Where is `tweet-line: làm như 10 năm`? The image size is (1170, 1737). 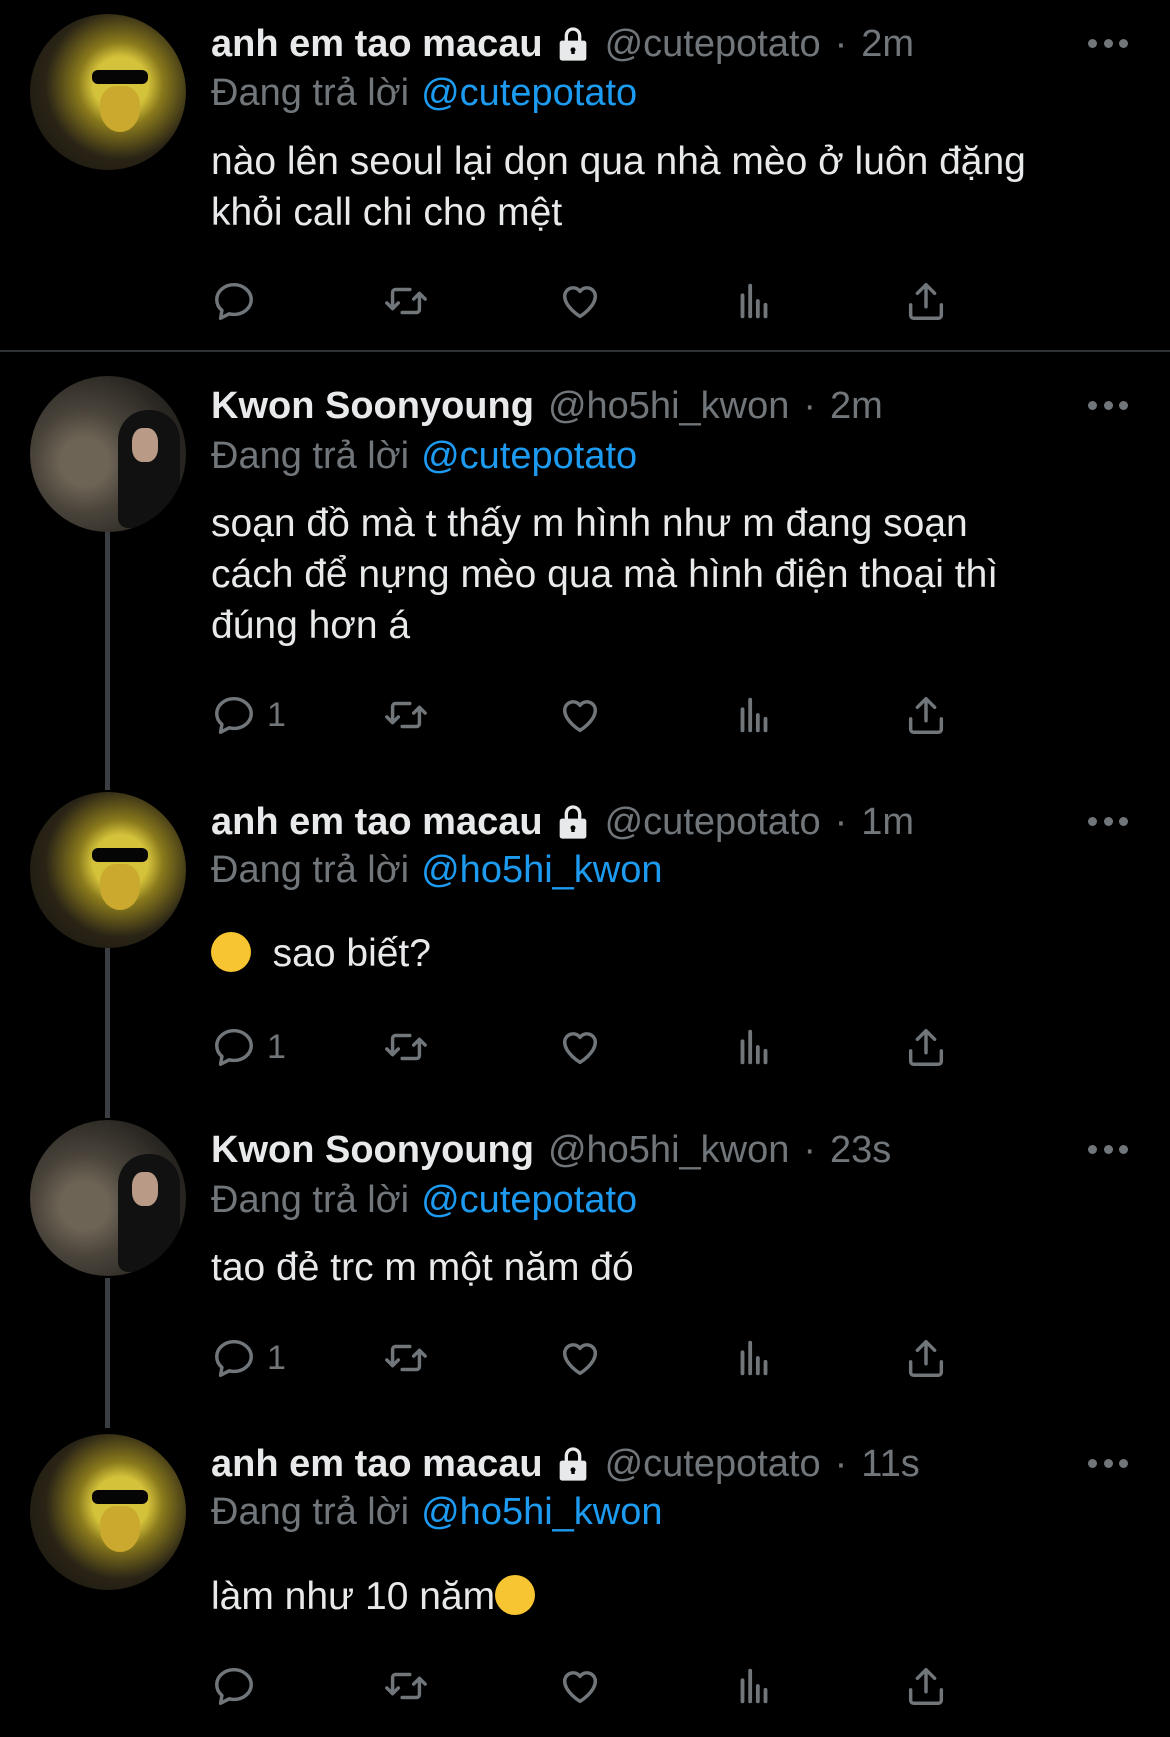 tweet-line: làm như 10 năm is located at coordinates (671, 1596).